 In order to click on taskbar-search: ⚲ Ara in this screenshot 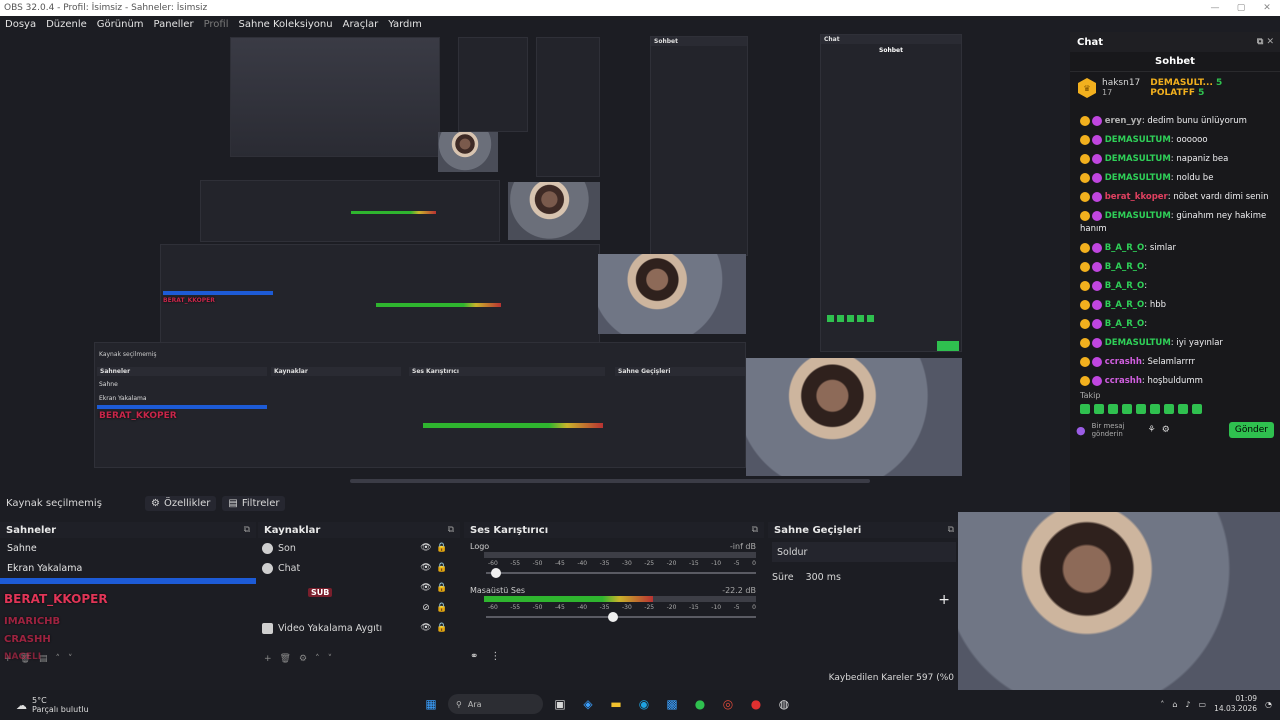, I will do `click(495, 704)`.